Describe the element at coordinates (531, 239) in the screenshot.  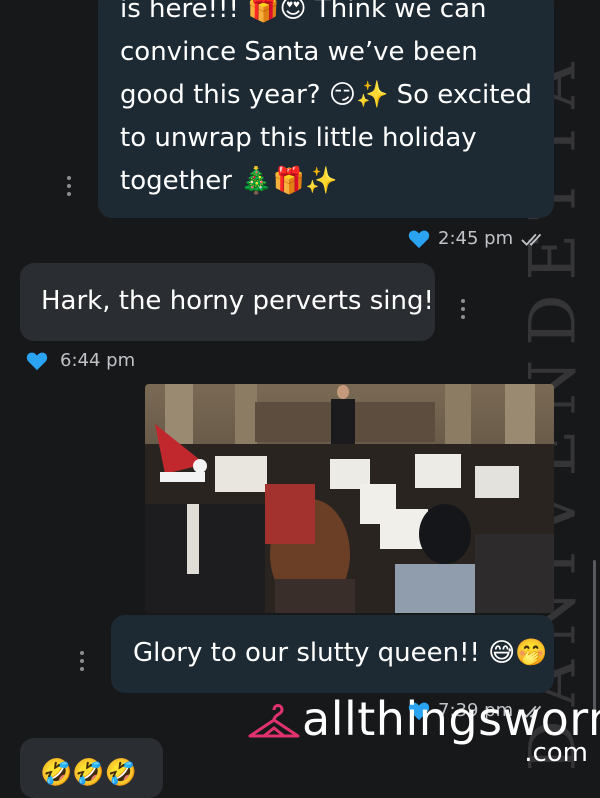
I see `double-check-icon` at that location.